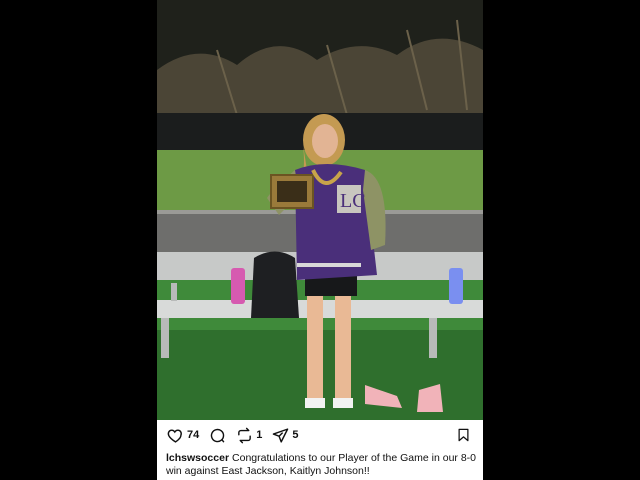  I want to click on like-button: 74, so click(183, 435).